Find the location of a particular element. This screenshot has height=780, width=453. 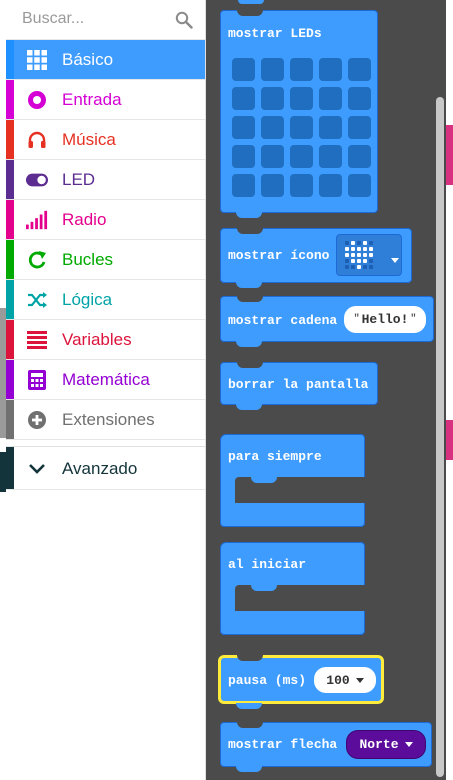

shuffle-icon is located at coordinates (37, 300).